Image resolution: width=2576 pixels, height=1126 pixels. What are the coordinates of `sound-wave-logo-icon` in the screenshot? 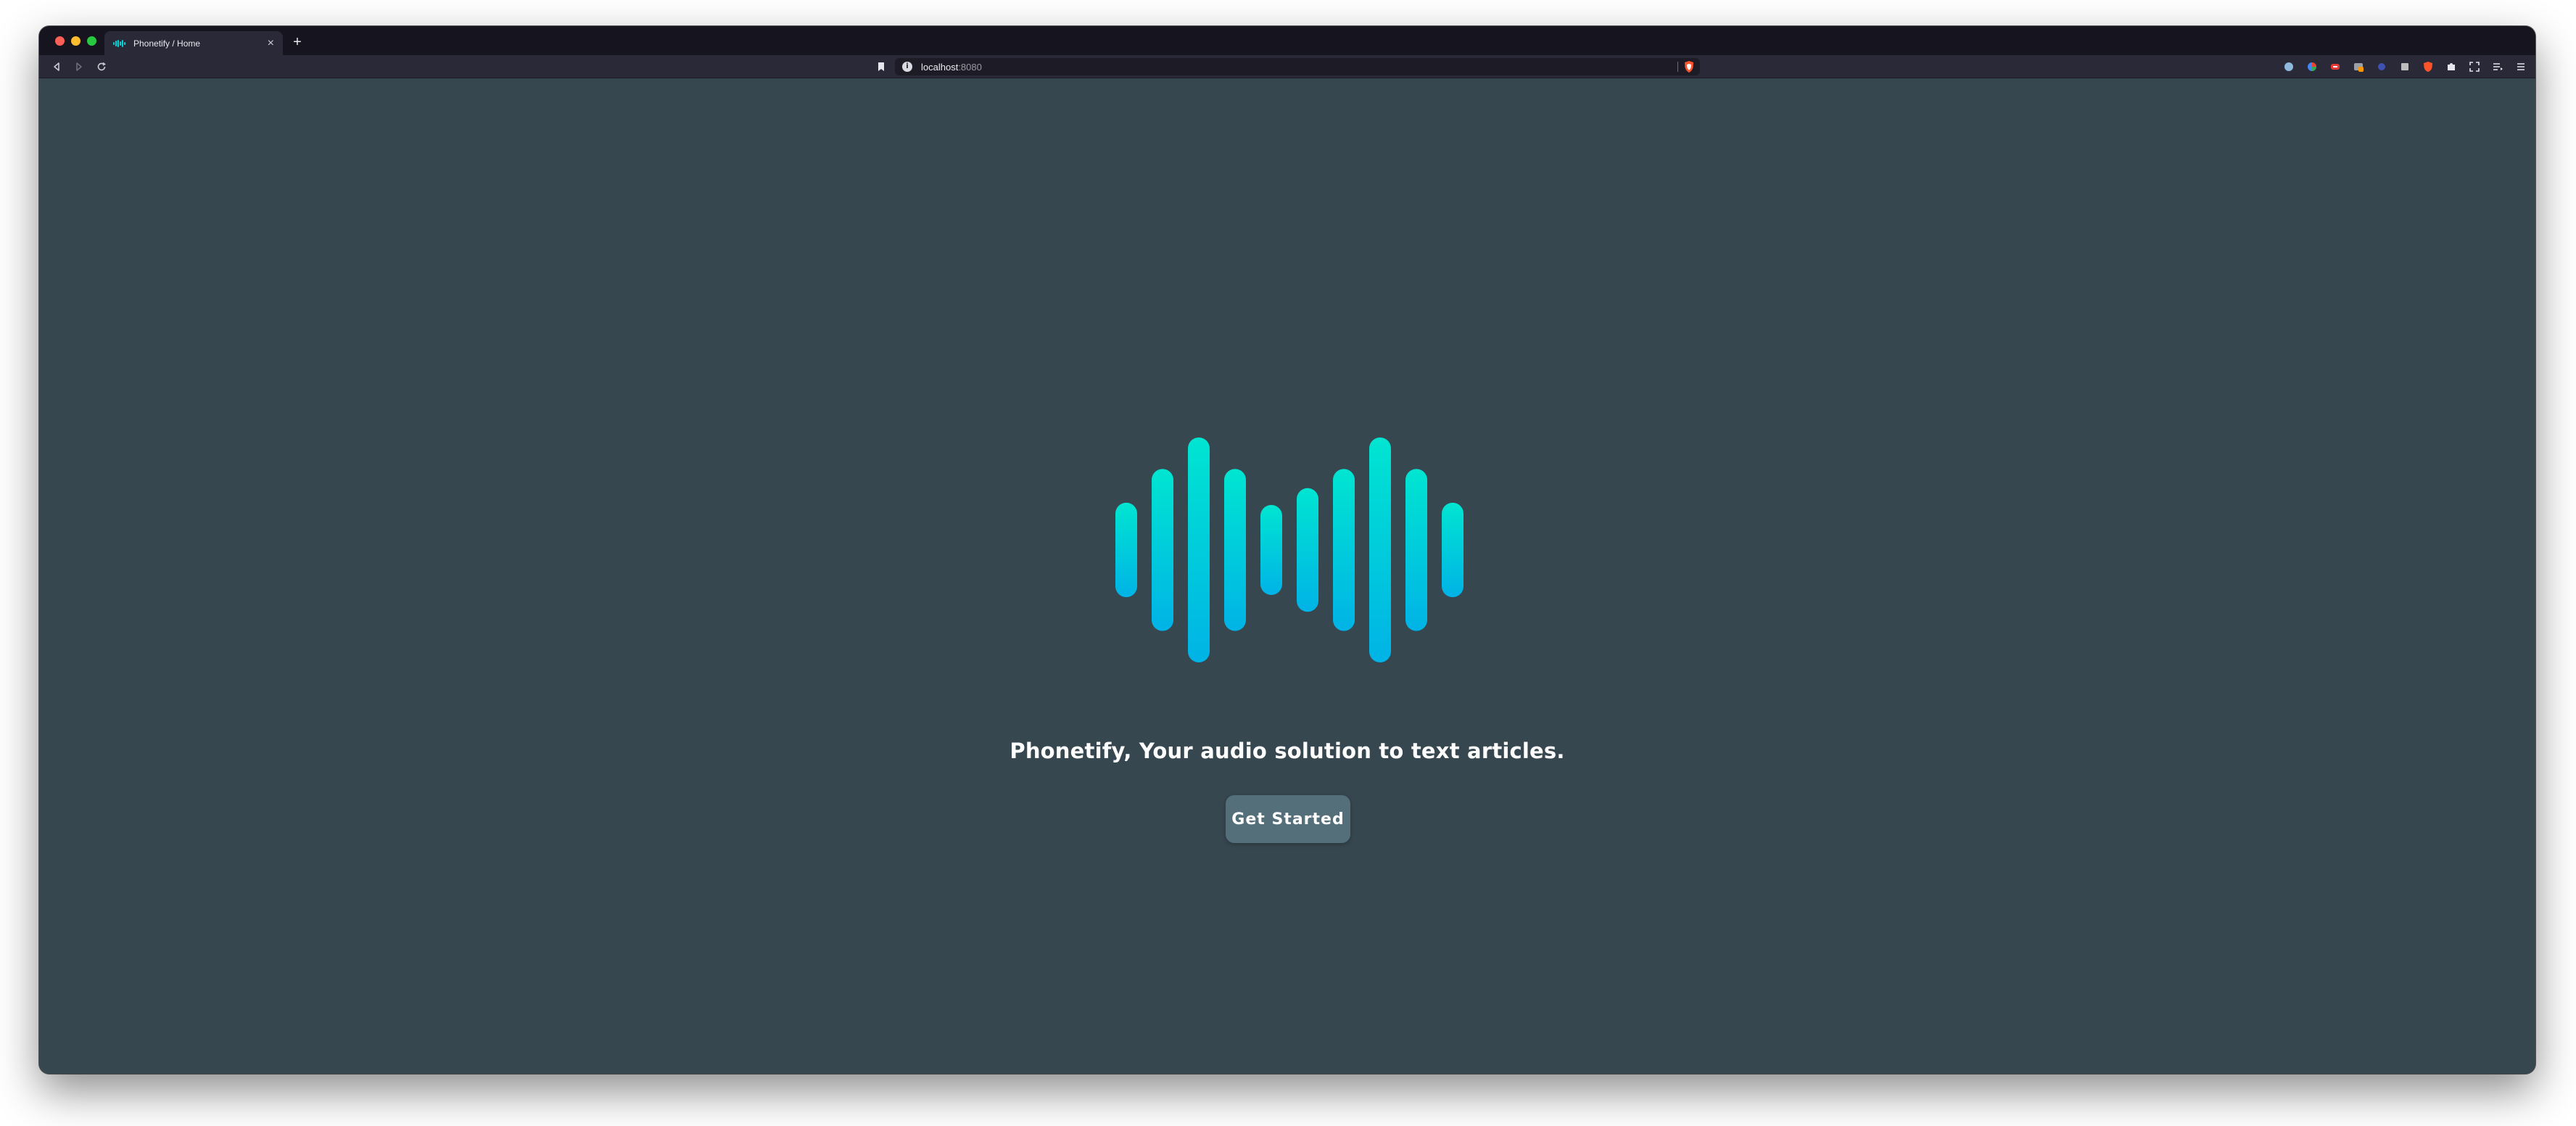 It's located at (1289, 549).